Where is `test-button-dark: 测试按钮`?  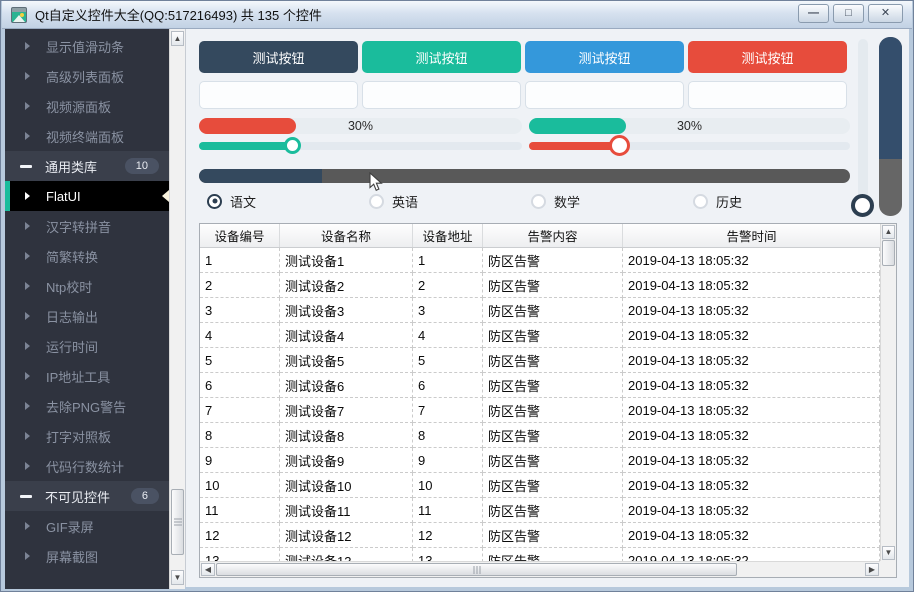 test-button-dark: 测试按钮 is located at coordinates (278, 57).